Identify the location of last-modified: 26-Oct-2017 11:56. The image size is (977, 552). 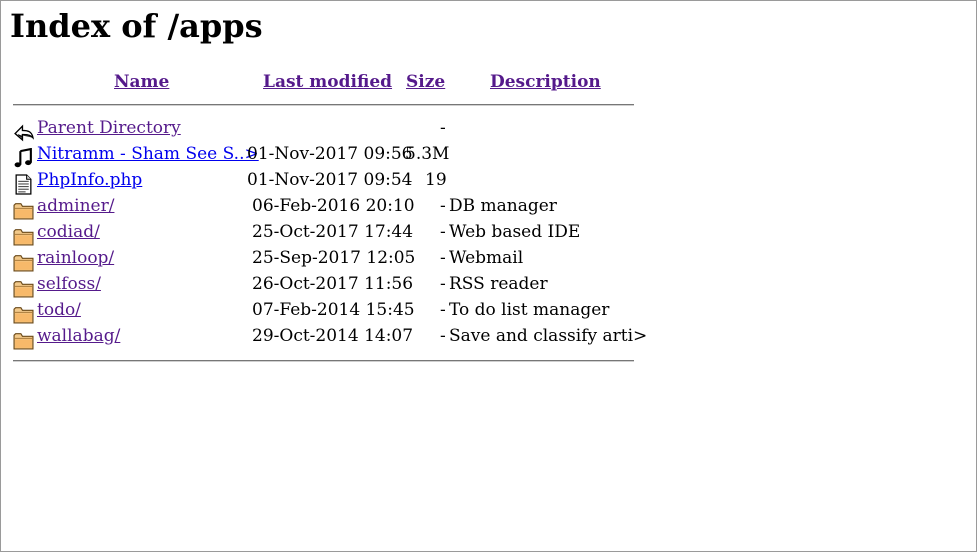
(333, 284).